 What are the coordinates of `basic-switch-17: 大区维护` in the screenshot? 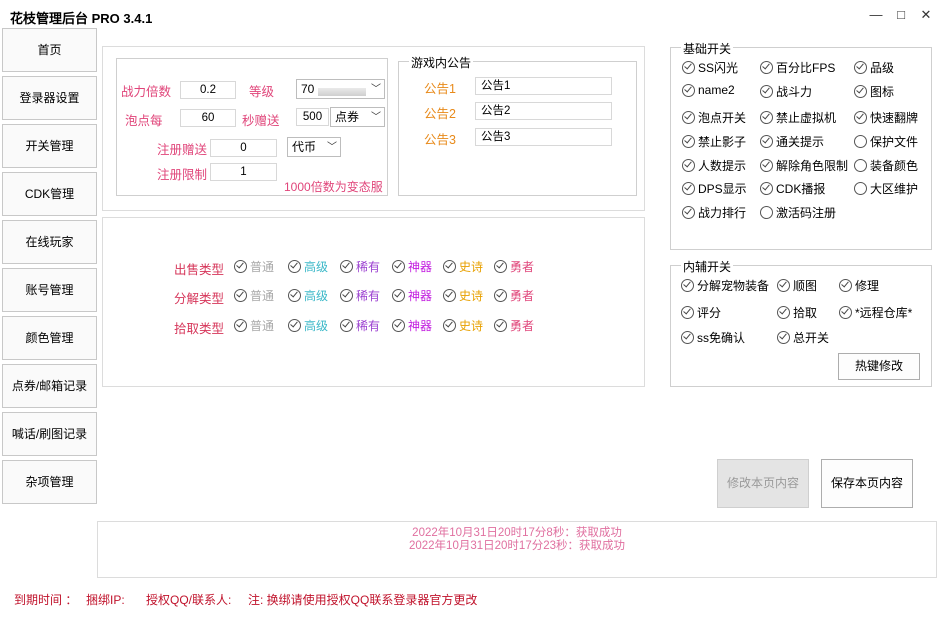 It's located at (886, 188).